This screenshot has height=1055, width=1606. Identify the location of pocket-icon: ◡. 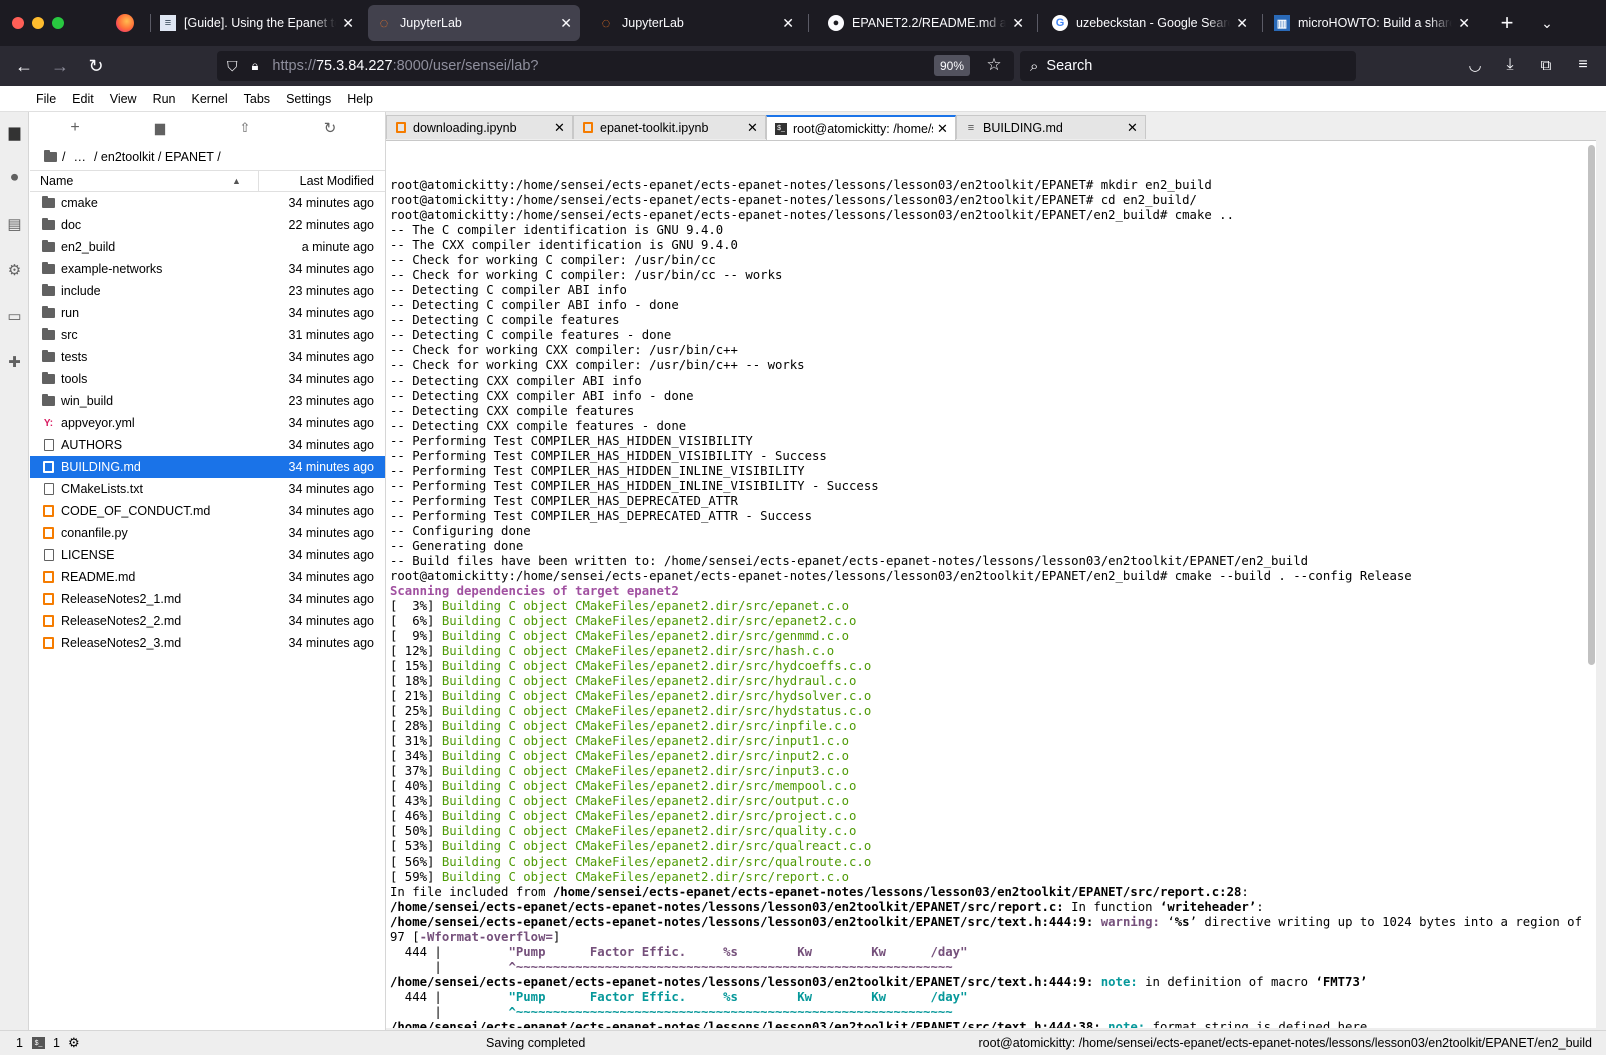
(1475, 65).